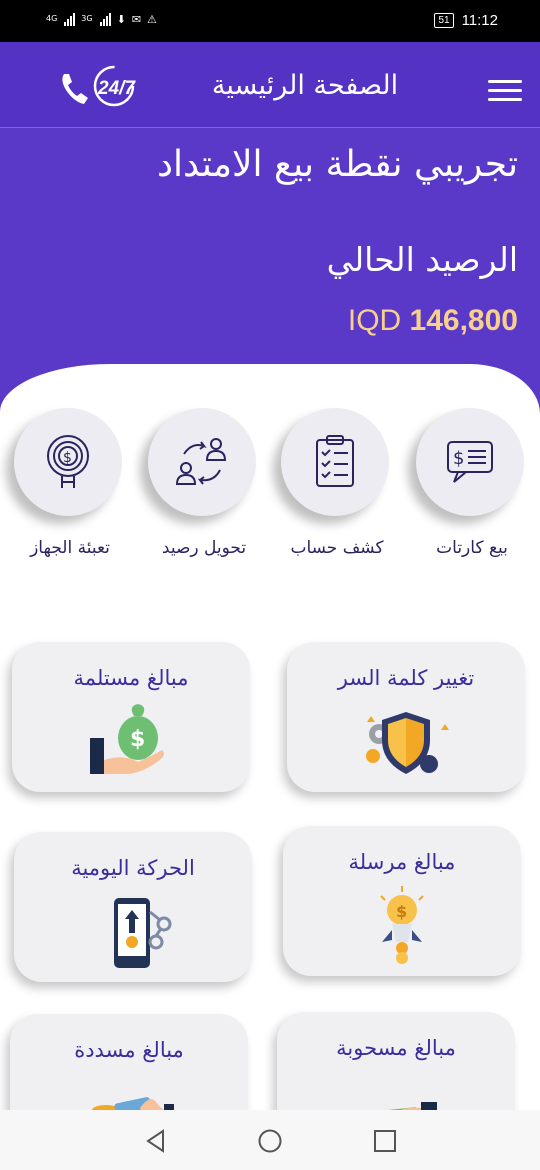  Describe the element at coordinates (407, 743) in the screenshot. I see `shield-gears-icon` at that location.